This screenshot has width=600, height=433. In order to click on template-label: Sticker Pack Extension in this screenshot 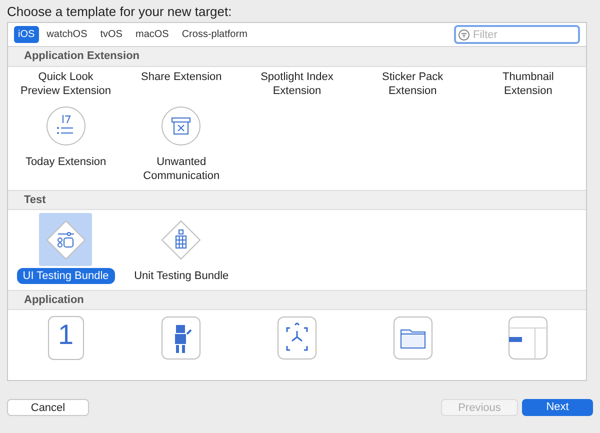, I will do `click(412, 84)`.